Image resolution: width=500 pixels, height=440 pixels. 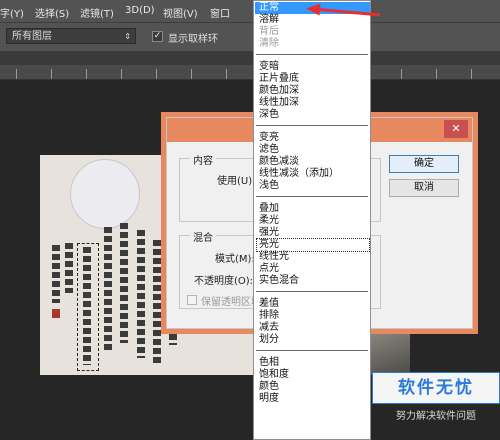 I want to click on blend-mode-option: 叠加, so click(x=313, y=209).